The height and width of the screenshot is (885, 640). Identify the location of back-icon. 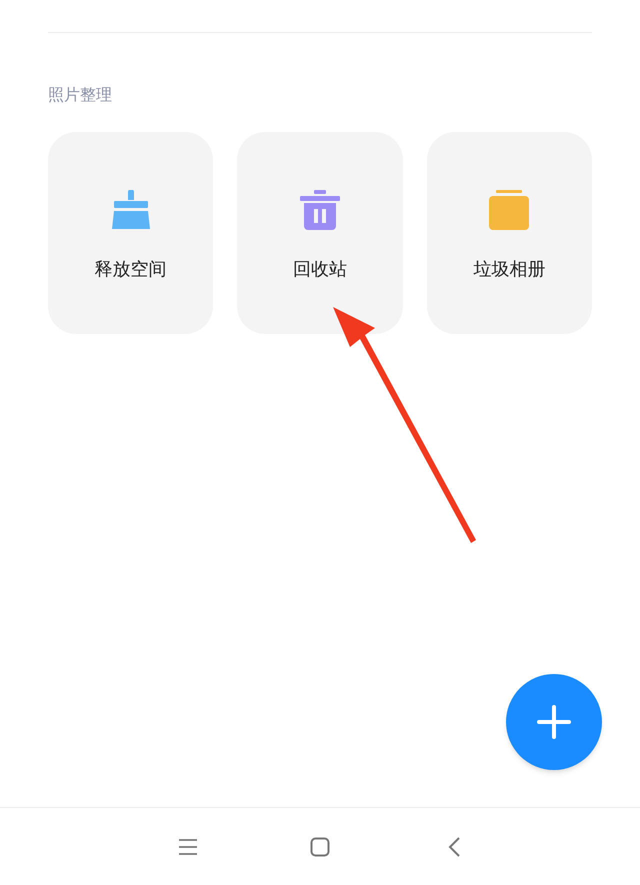
(454, 847).